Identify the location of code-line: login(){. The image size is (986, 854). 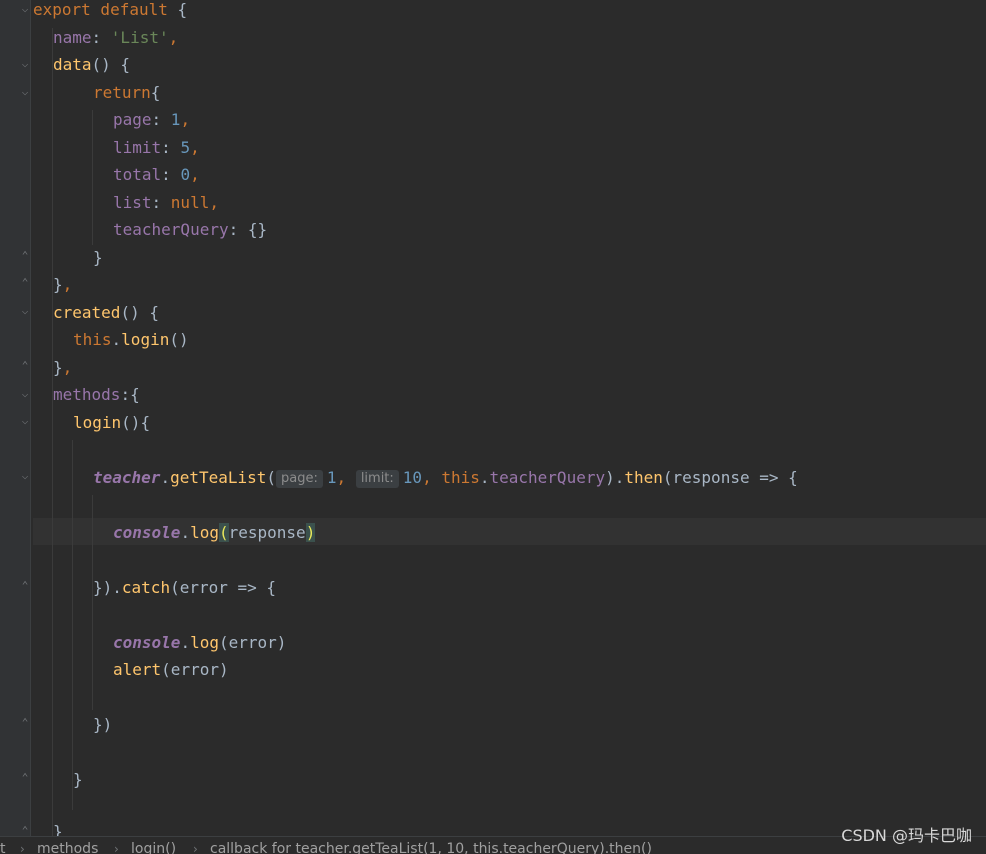
(112, 422).